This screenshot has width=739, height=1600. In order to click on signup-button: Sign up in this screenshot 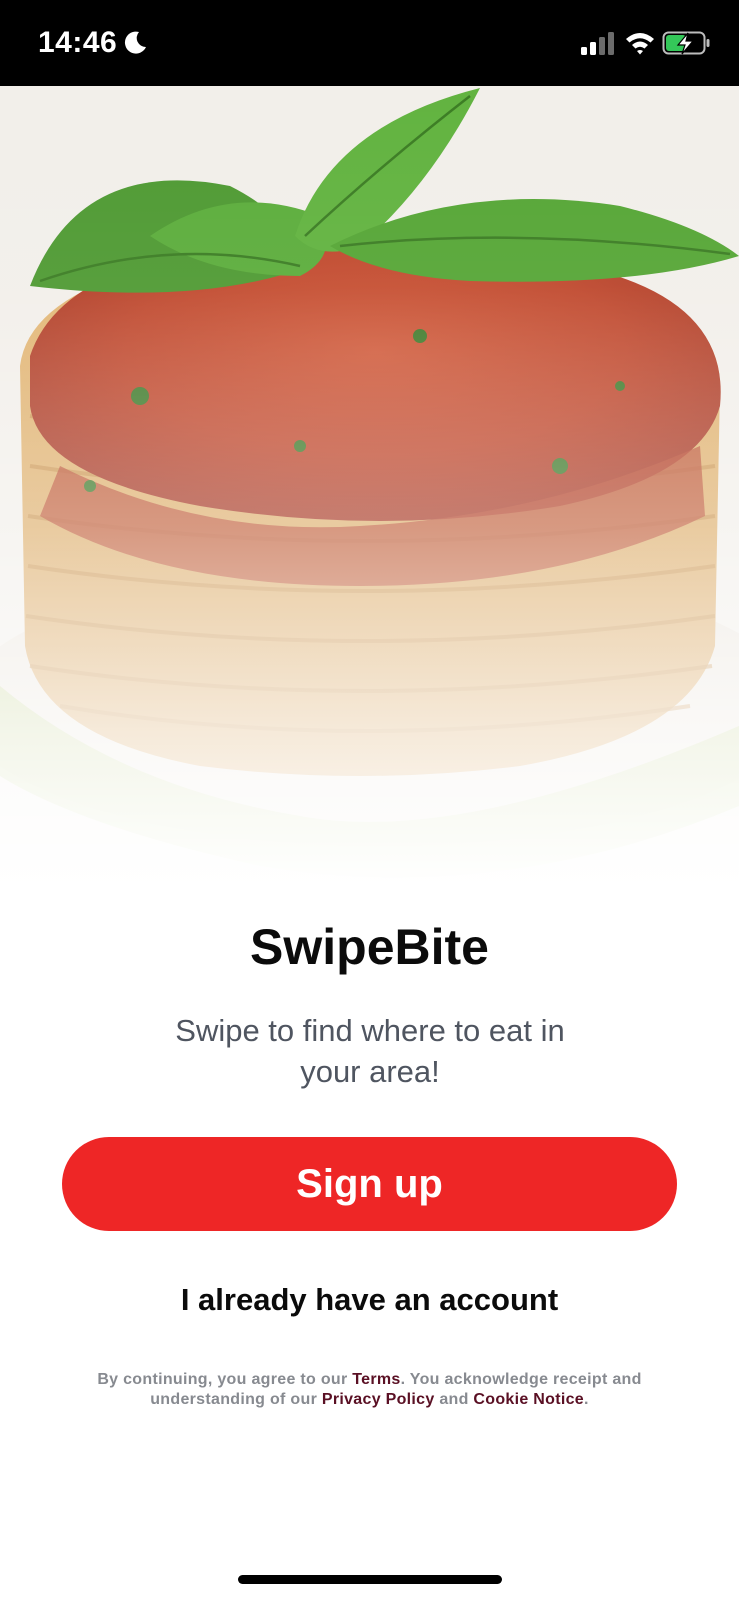, I will do `click(369, 1184)`.